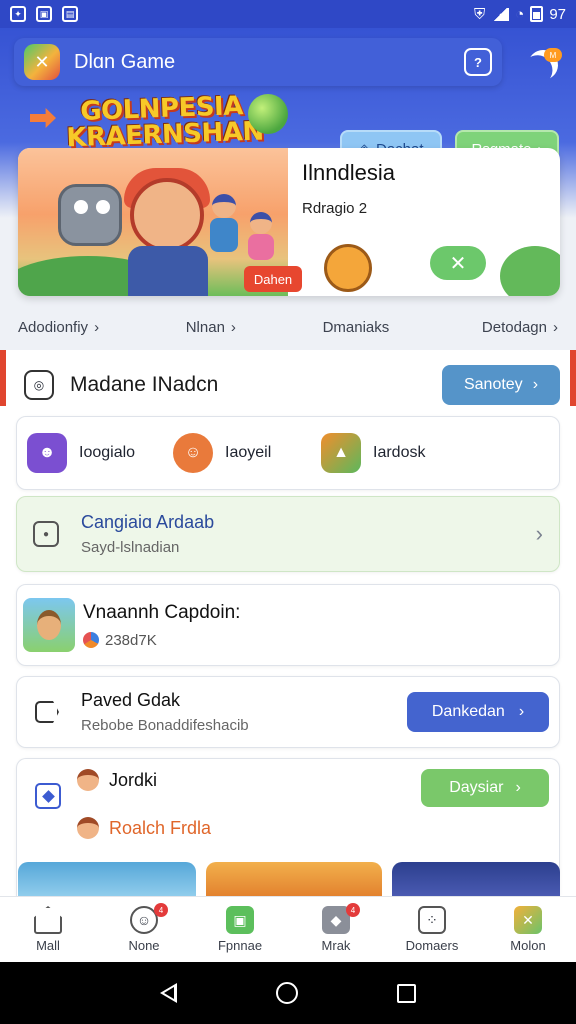 The height and width of the screenshot is (1024, 576). Describe the element at coordinates (162, 612) in the screenshot. I see `captain-title: Vnaannh Capdoin:` at that location.